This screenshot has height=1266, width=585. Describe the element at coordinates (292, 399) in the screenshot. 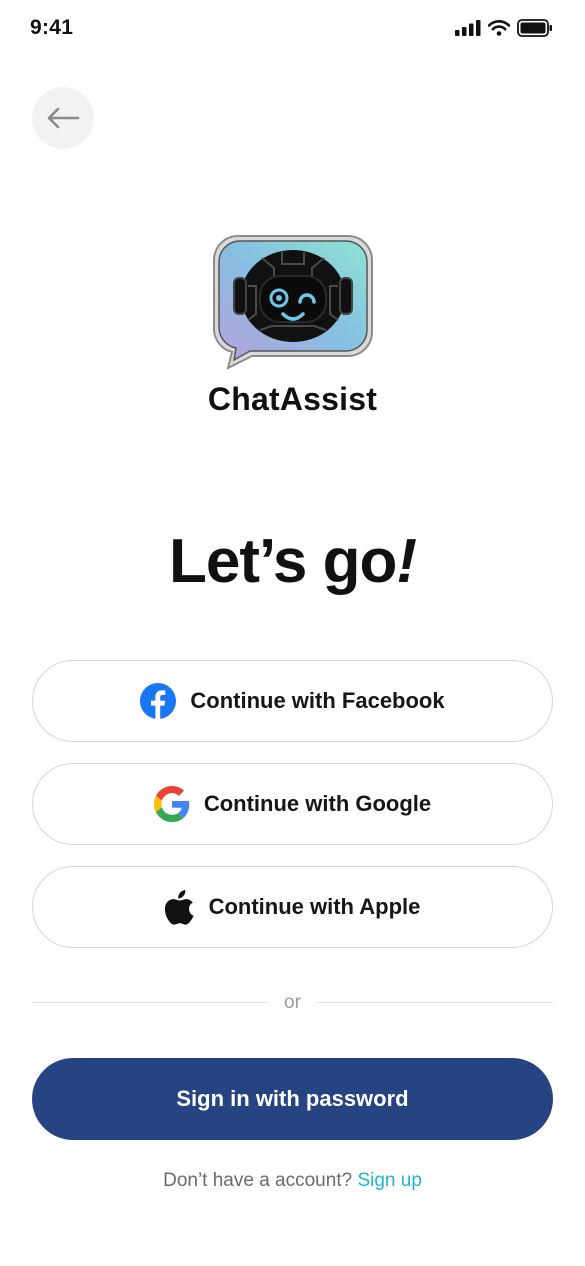

I see `app-name: ChatAssist` at that location.